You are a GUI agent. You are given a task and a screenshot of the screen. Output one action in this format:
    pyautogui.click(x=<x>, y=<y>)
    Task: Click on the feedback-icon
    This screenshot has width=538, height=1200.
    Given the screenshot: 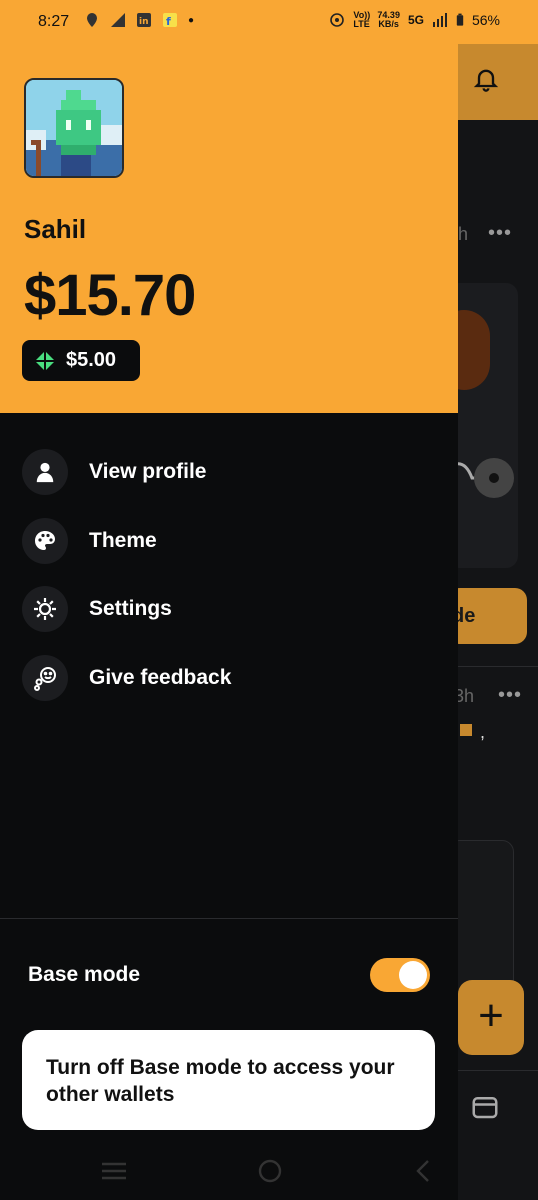 What is the action you would take?
    pyautogui.click(x=45, y=677)
    